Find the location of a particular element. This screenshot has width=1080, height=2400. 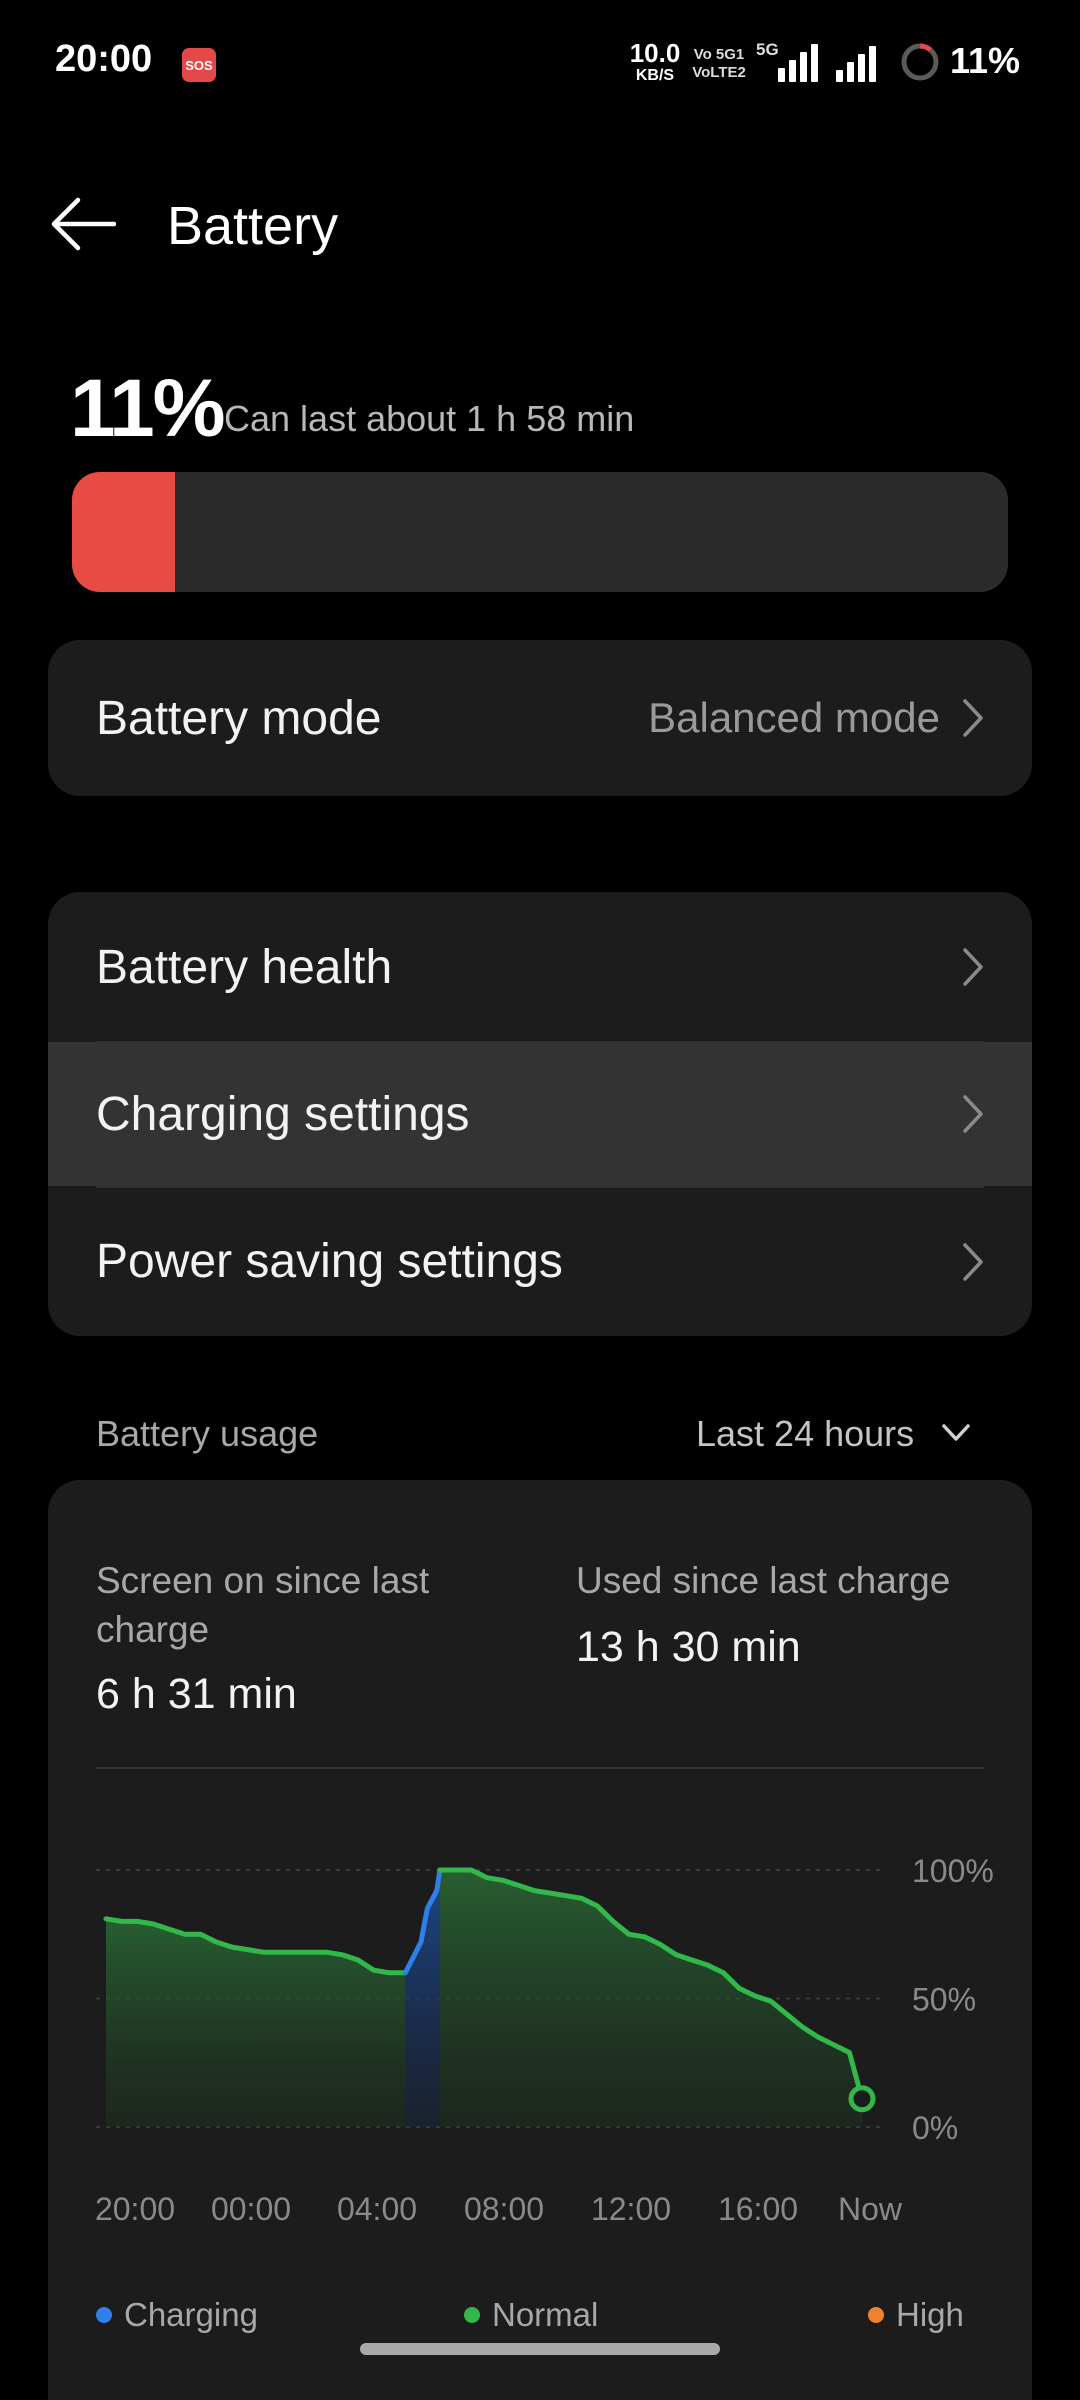

y-tick-label: 100% is located at coordinates (953, 1871).